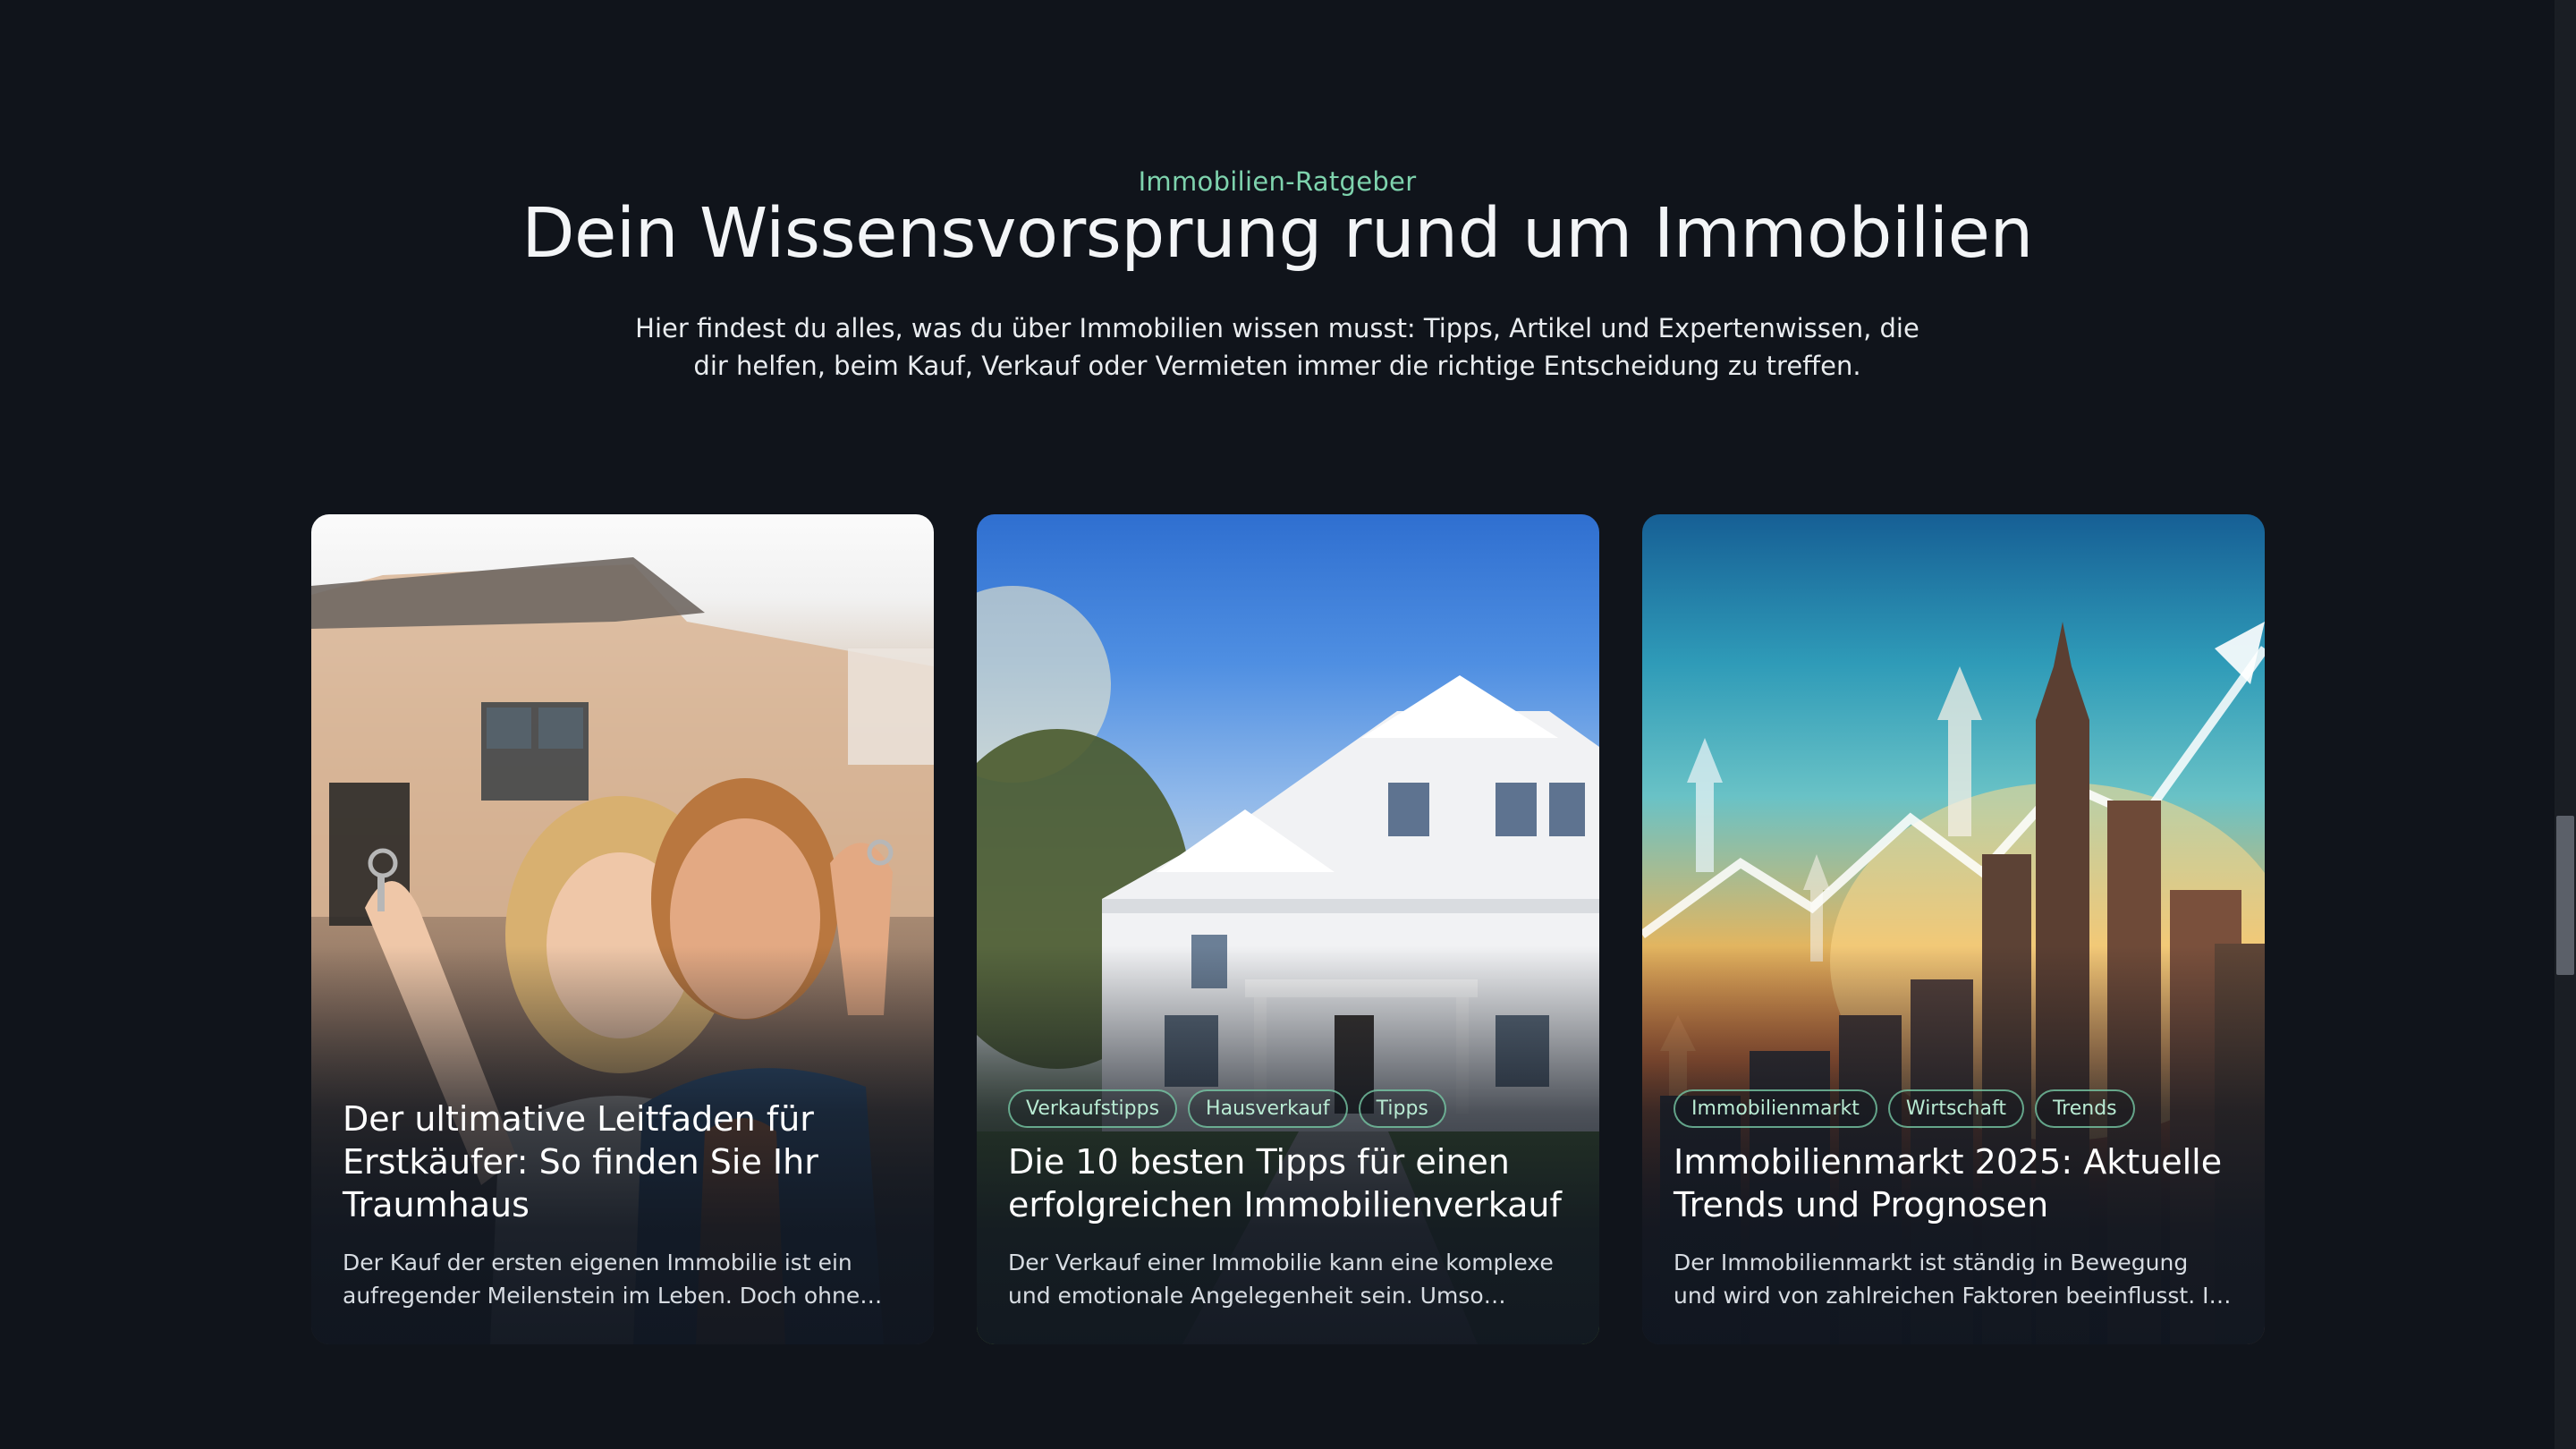 The width and height of the screenshot is (2576, 1449). Describe the element at coordinates (1775, 1108) in the screenshot. I see `article-tag: Immobilienmarkt` at that location.